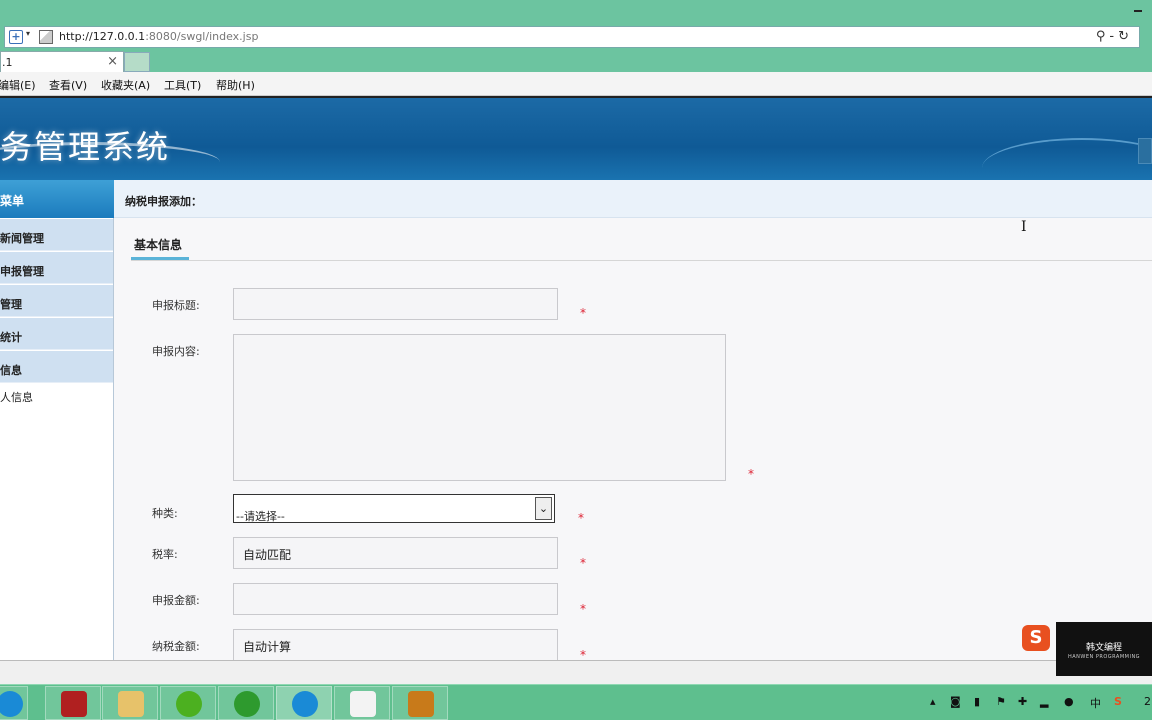  Describe the element at coordinates (56, 268) in the screenshot. I see `sidebar-item-declaration: 申报管理` at that location.